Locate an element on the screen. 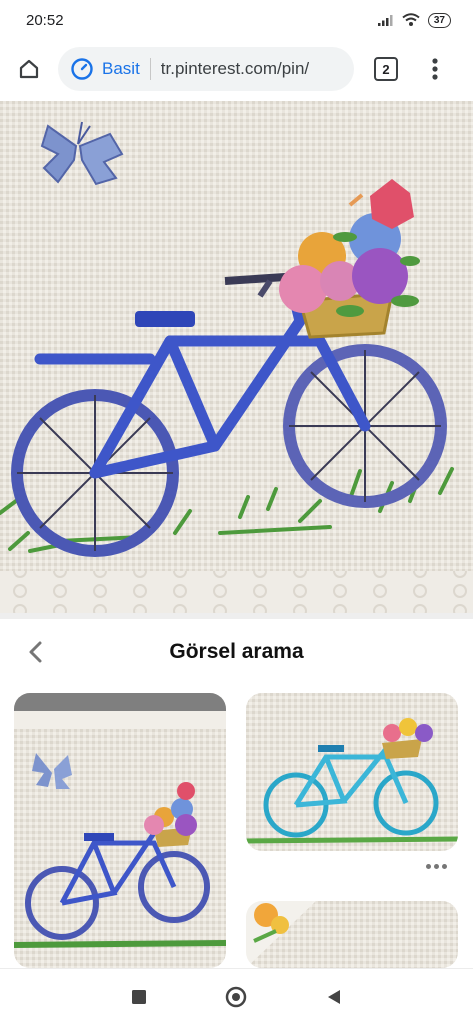 The width and height of the screenshot is (473, 1024). recents-button is located at coordinates (139, 997).